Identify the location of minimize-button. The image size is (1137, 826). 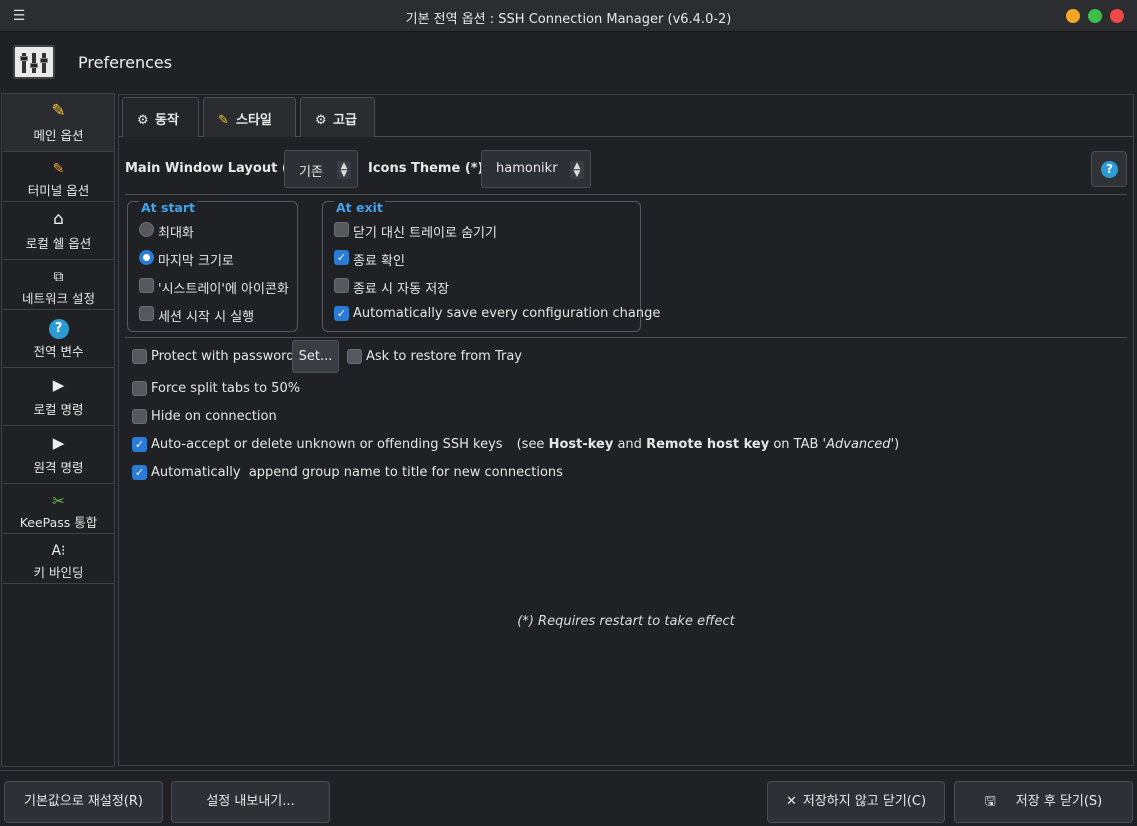
(1073, 16).